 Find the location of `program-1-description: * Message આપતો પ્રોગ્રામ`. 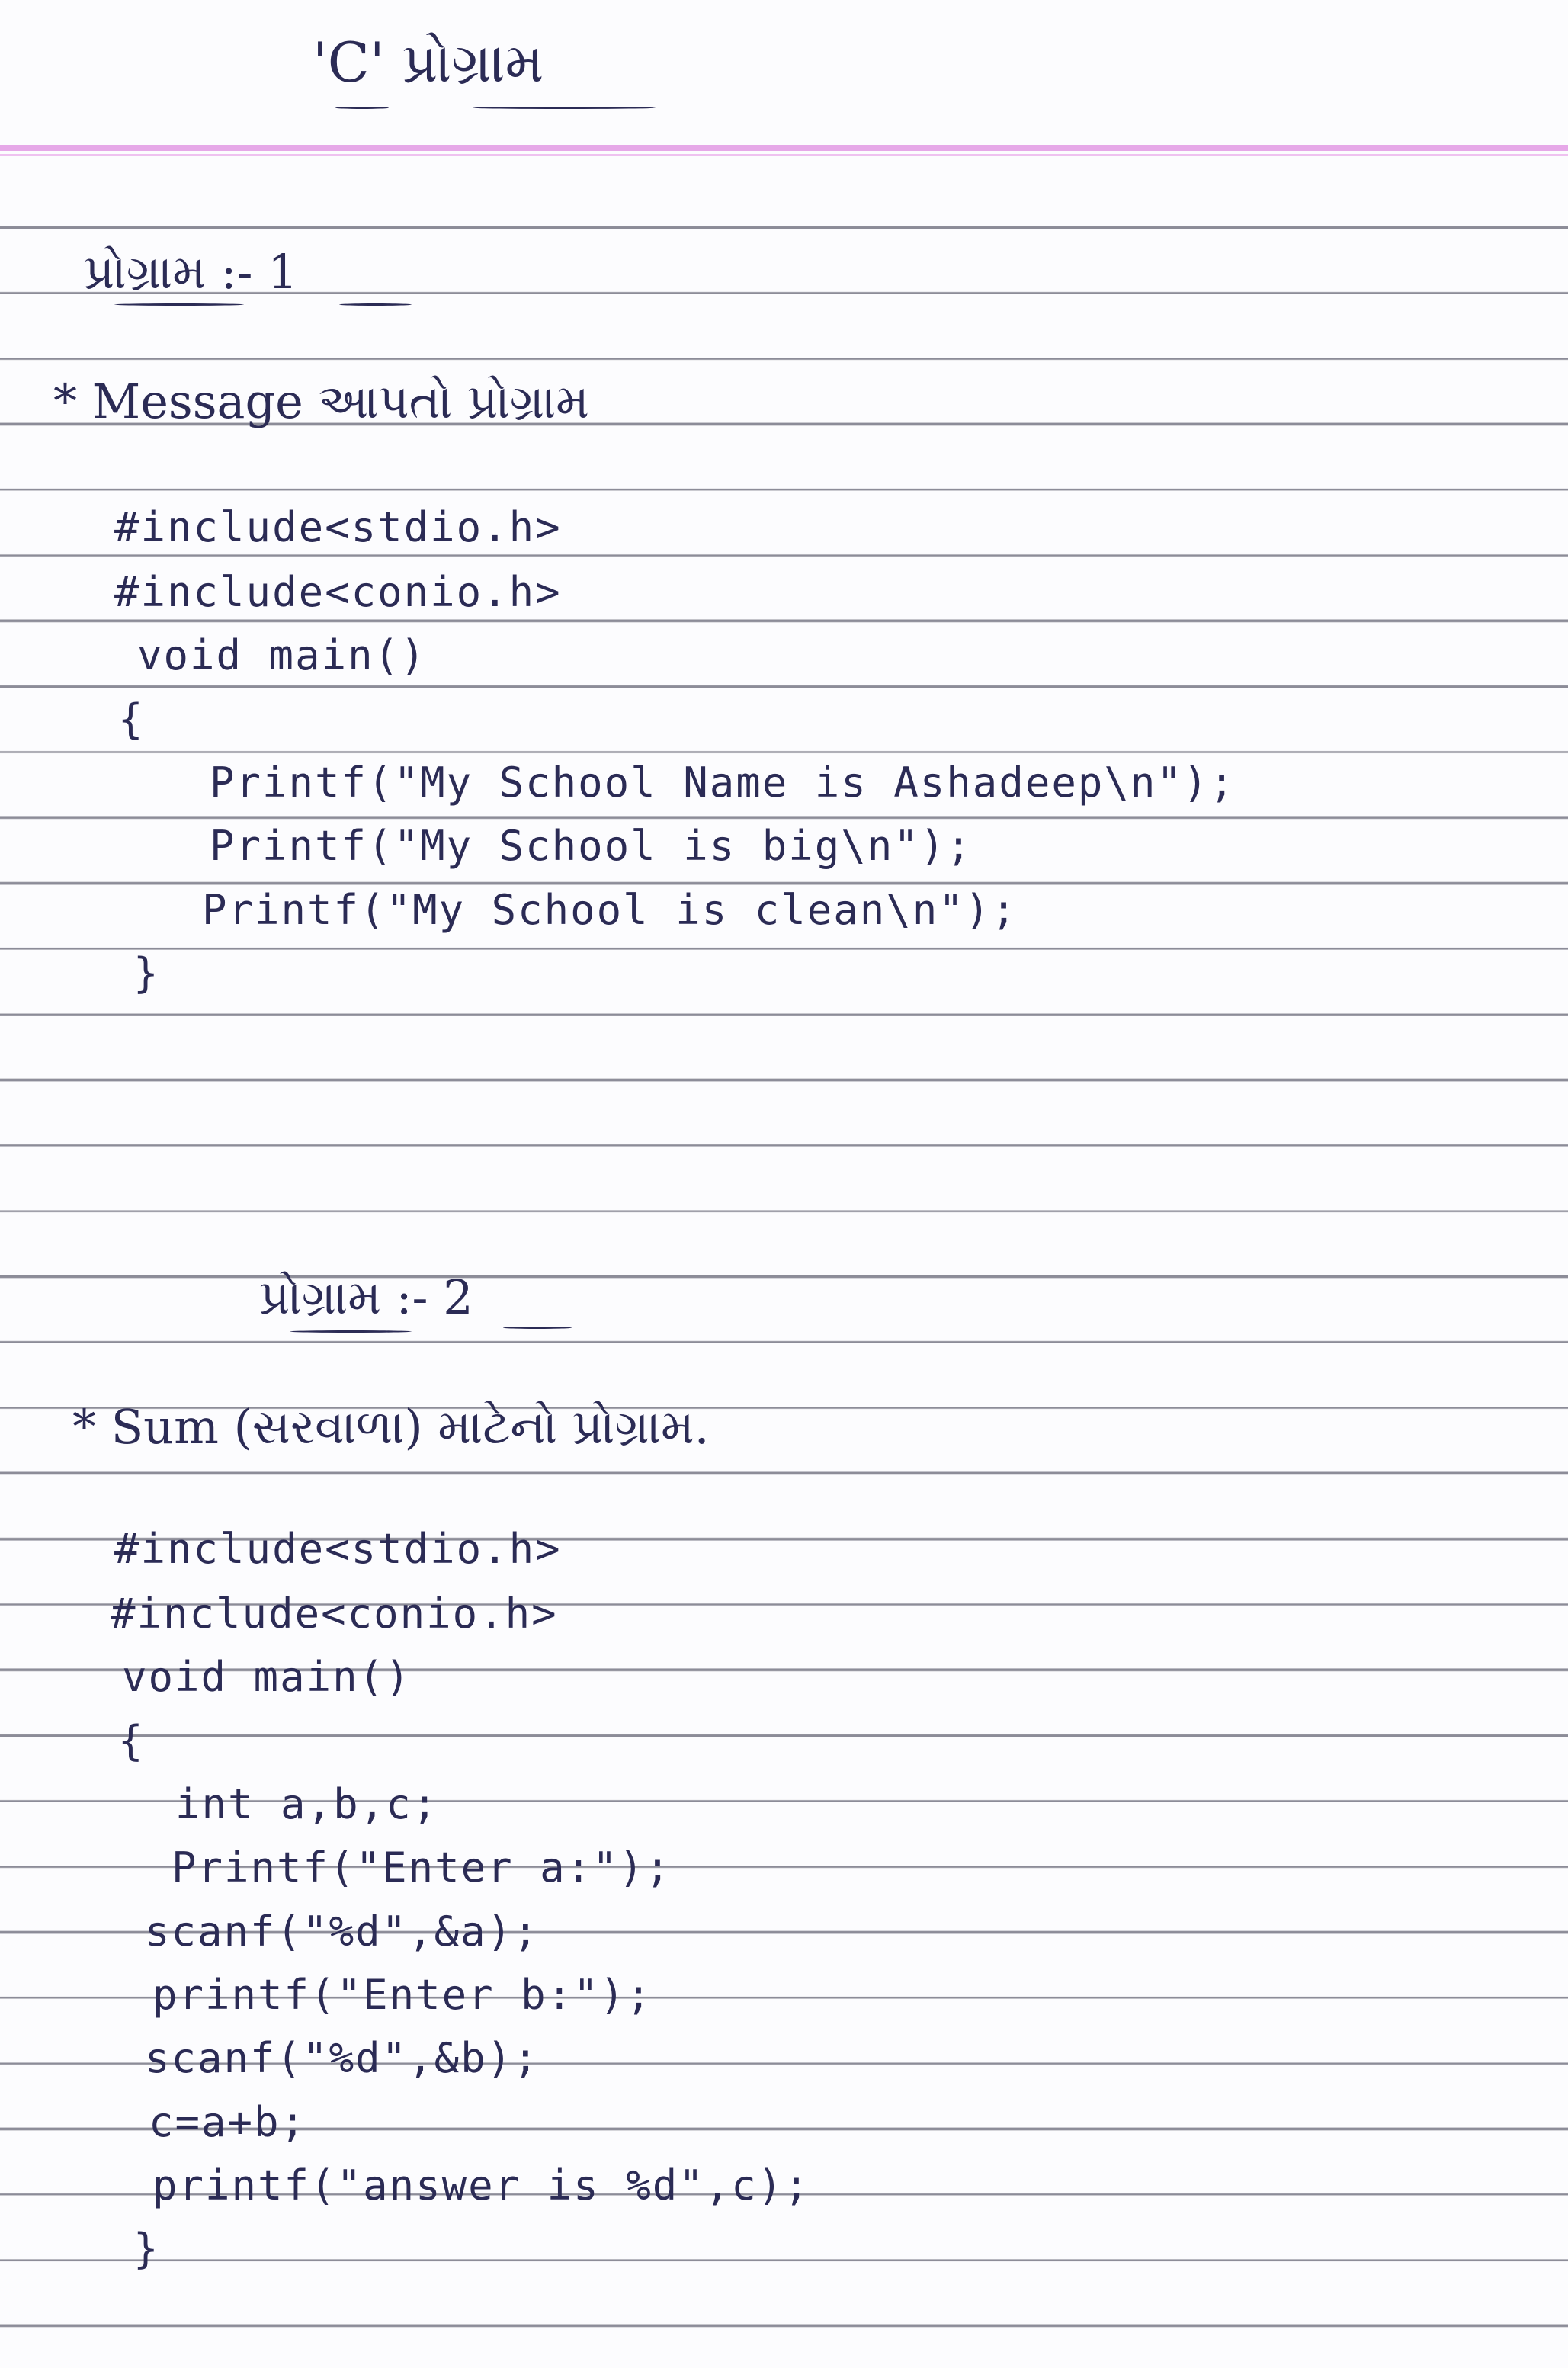

program-1-description: * Message આપતો પ્રોગ્રામ is located at coordinates (321, 402).